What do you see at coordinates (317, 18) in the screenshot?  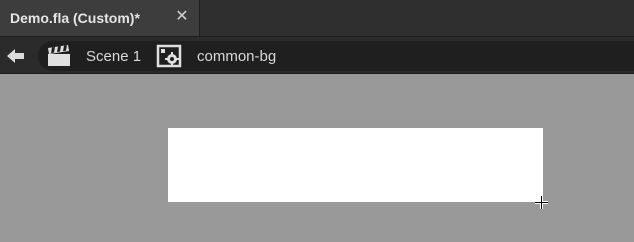 I see `document-tab-bar: Demo.fla (Custom)* ✕` at bounding box center [317, 18].